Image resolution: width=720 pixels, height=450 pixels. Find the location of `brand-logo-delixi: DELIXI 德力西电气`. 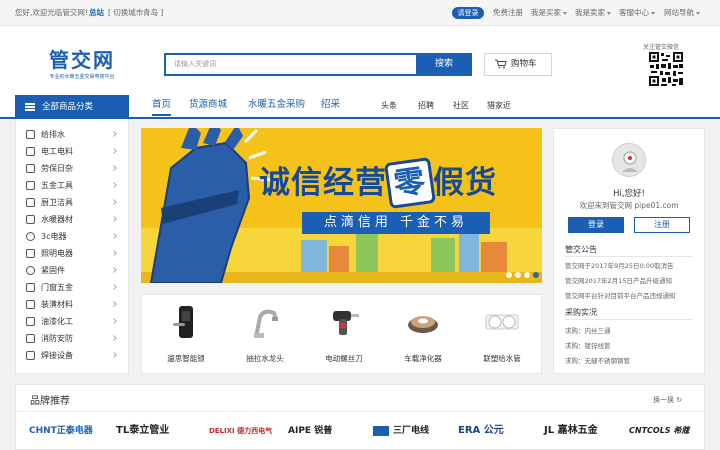

brand-logo-delixi: DELIXI 德力西电气 is located at coordinates (240, 431).